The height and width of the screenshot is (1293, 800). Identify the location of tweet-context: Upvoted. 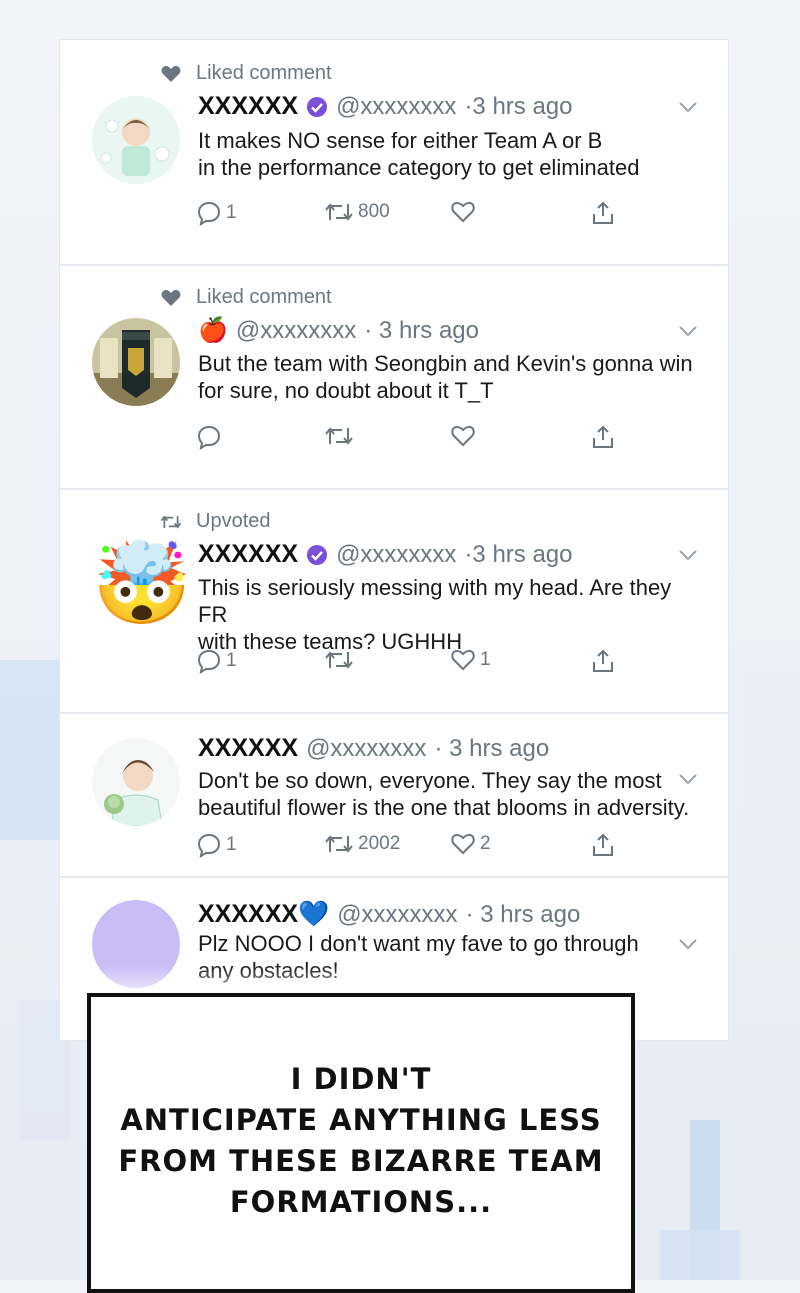
(215, 521).